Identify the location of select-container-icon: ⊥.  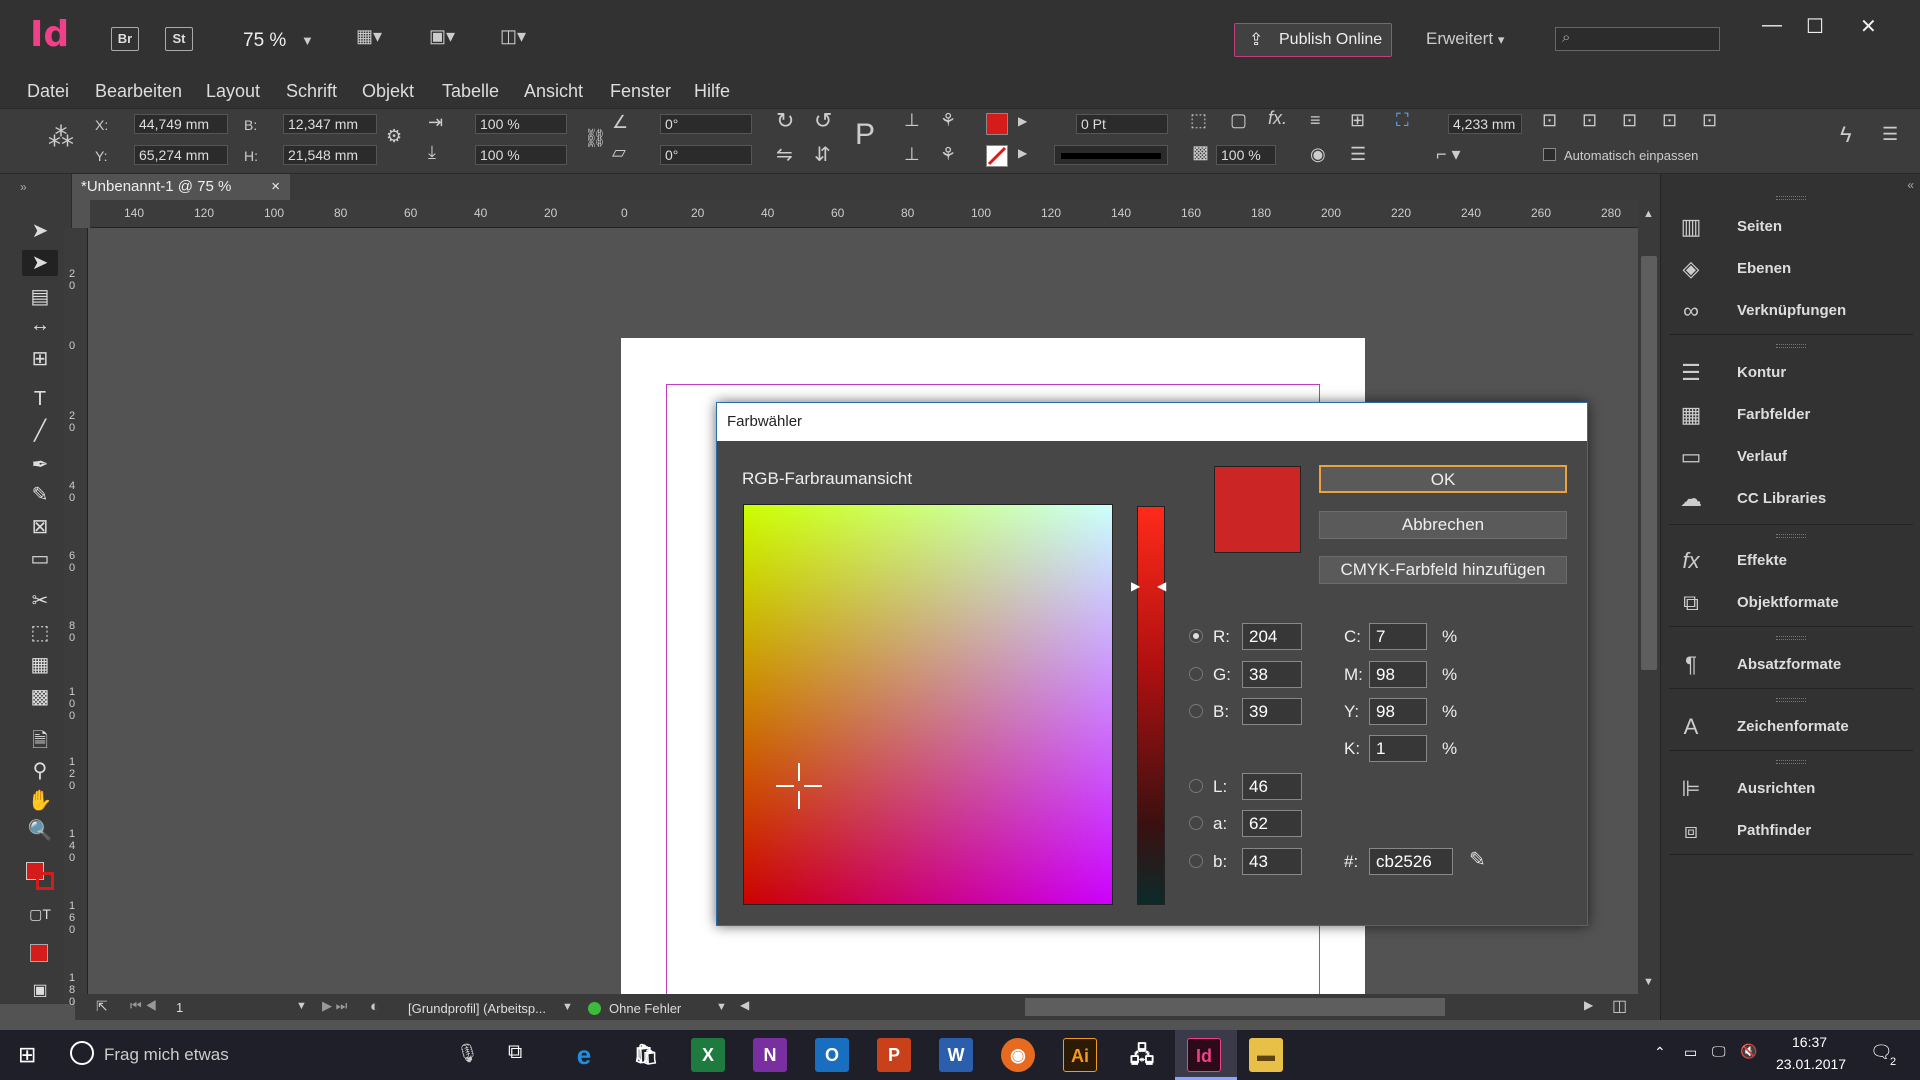
(912, 120).